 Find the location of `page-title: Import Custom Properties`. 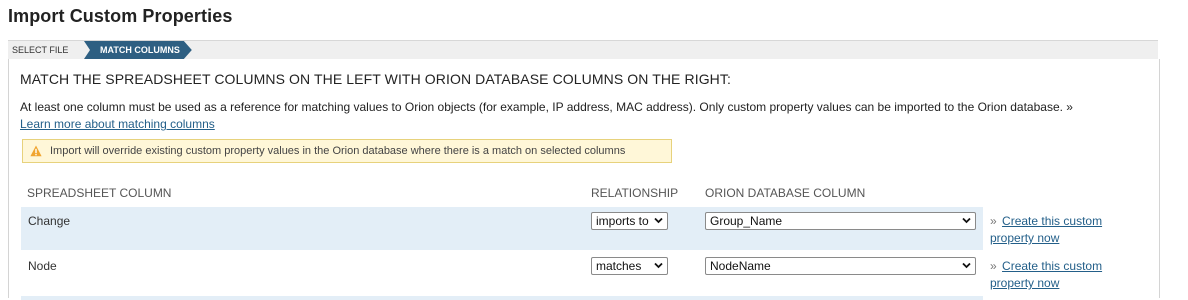

page-title: Import Custom Properties is located at coordinates (120, 16).